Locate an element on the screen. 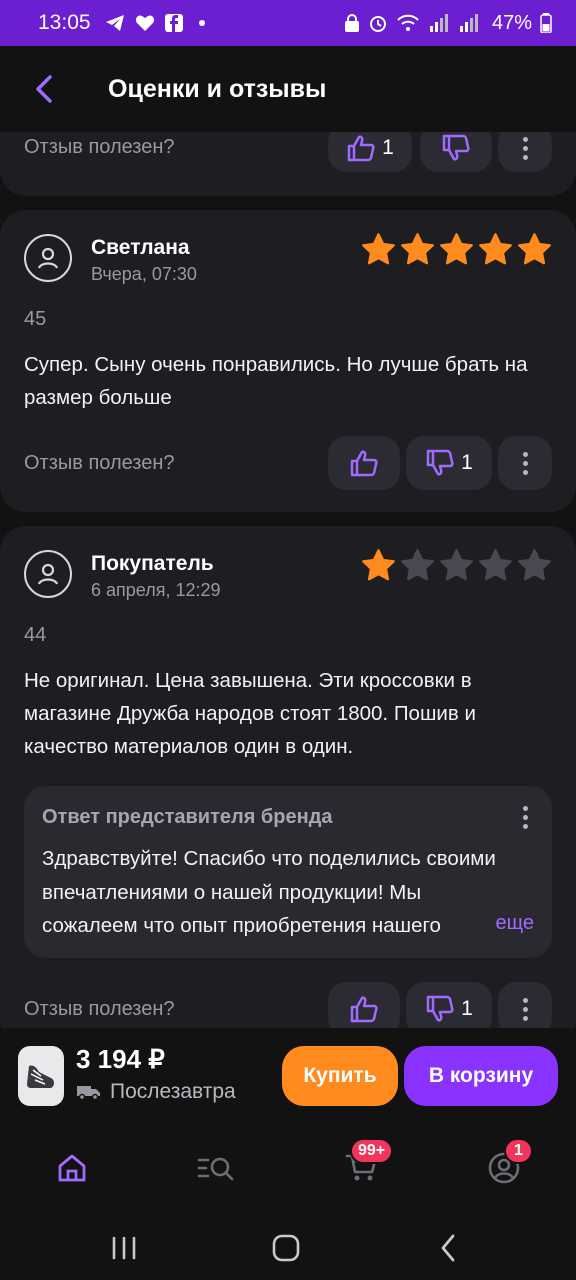 This screenshot has height=1280, width=576. facebook-icon is located at coordinates (173, 23).